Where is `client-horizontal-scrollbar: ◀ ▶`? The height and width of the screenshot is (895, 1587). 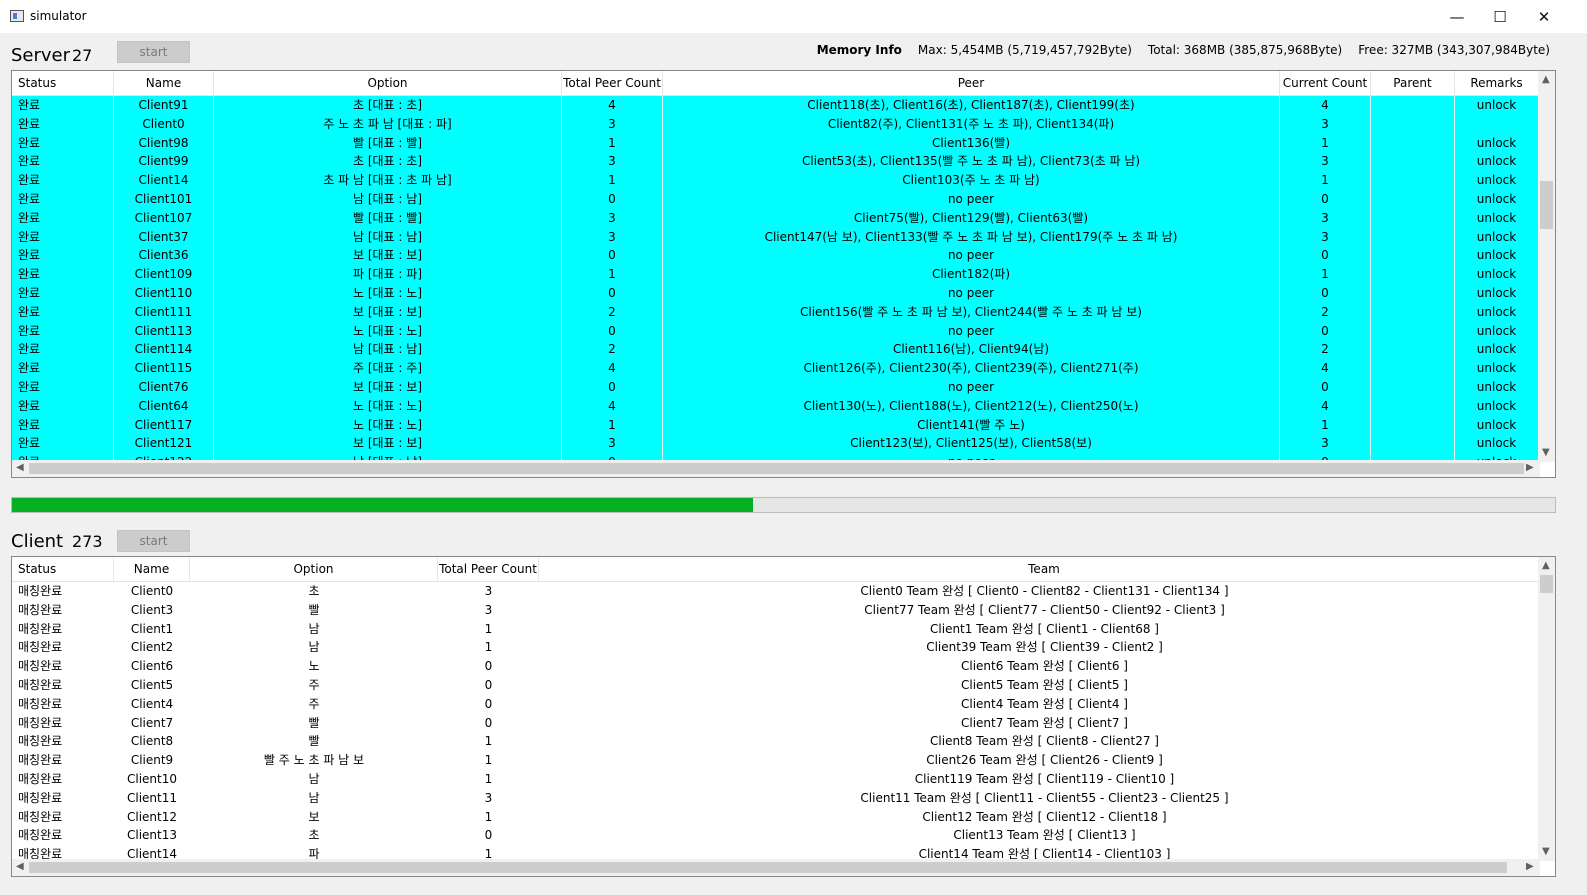
client-horizontal-scrollbar: ◀ ▶ is located at coordinates (776, 867).